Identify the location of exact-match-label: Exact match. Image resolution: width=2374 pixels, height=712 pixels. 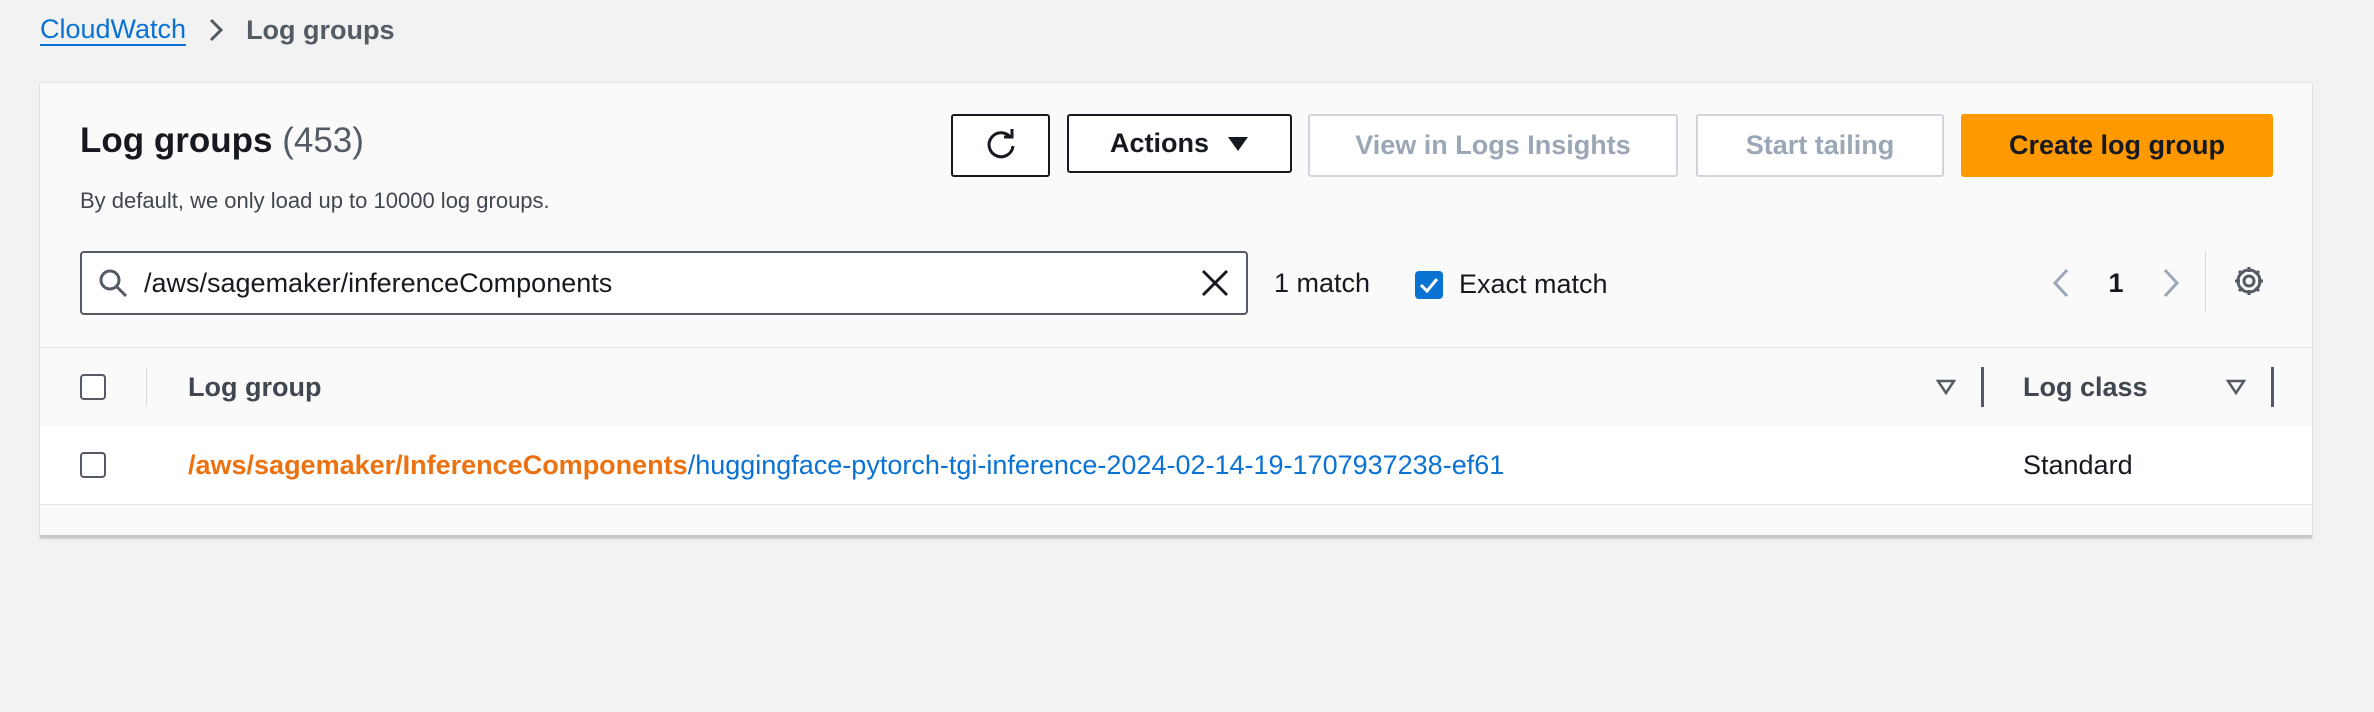
(1533, 284).